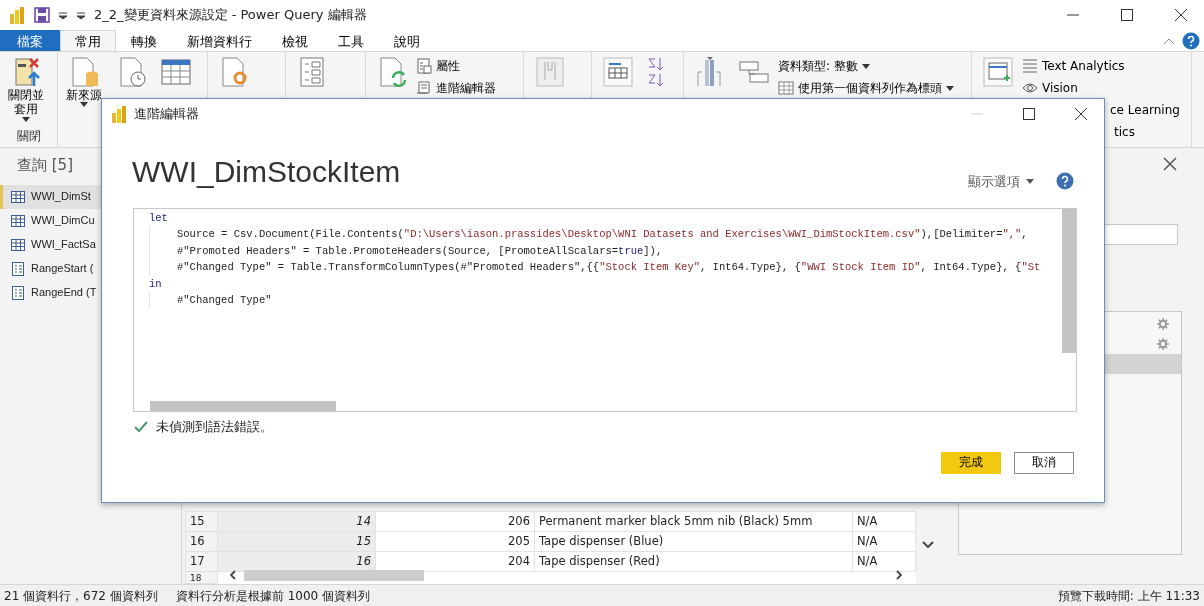  I want to click on table-edit-icon, so click(618, 72).